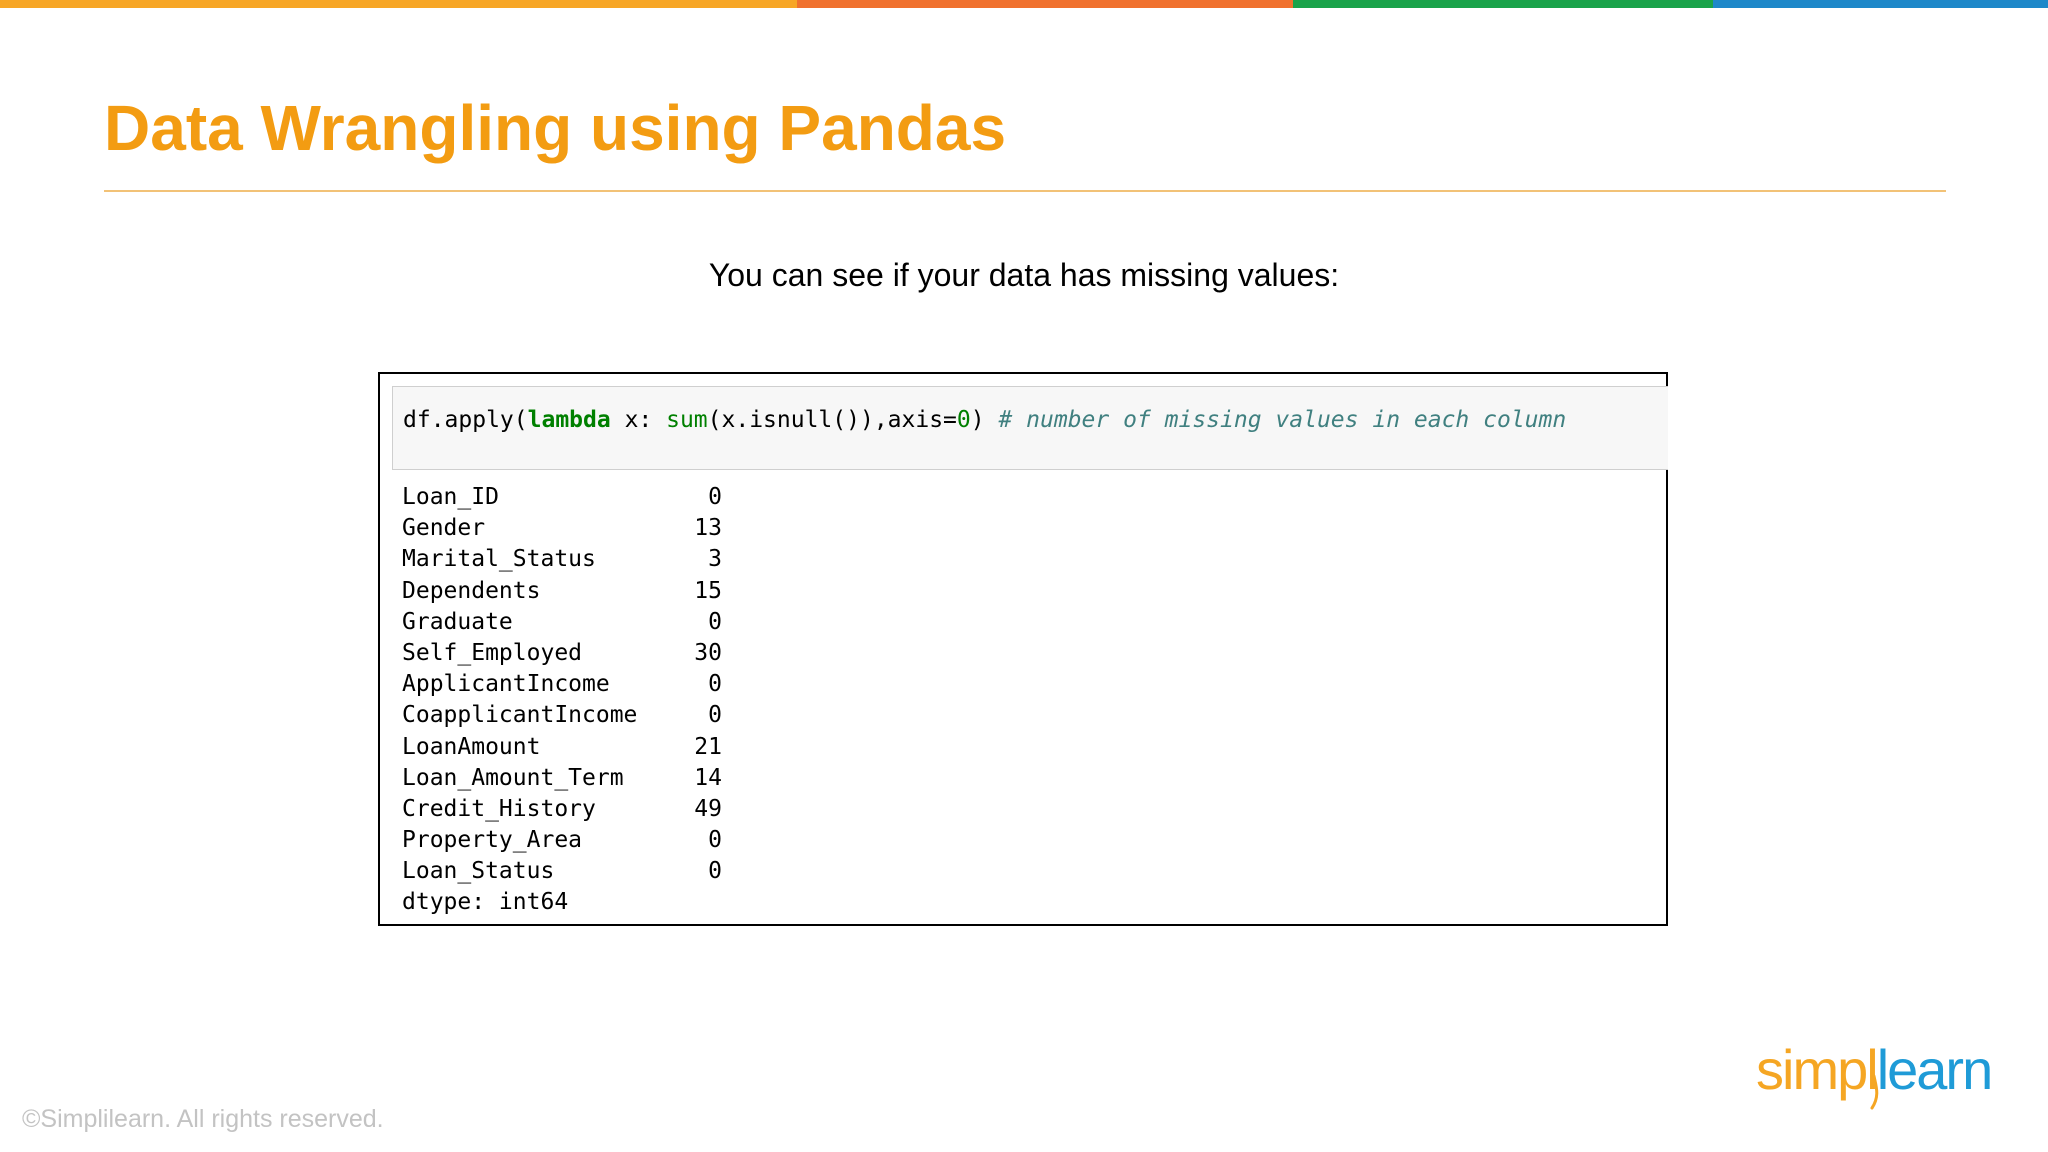  Describe the element at coordinates (485, 902) in the screenshot. I see `dtype-line: dtype: int64` at that location.